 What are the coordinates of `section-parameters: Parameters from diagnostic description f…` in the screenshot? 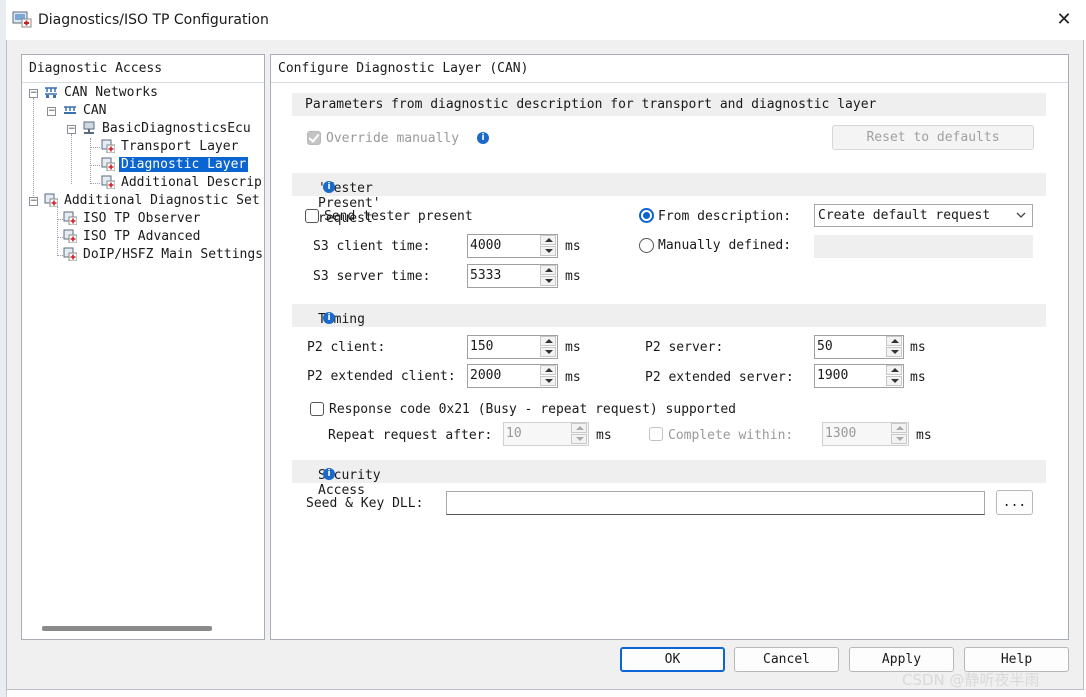 It's located at (669, 104).